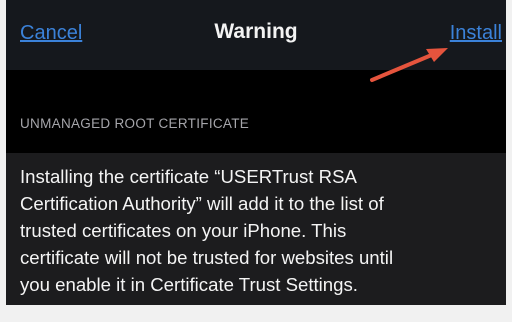 The image size is (512, 322). I want to click on install-button: Install, so click(476, 33).